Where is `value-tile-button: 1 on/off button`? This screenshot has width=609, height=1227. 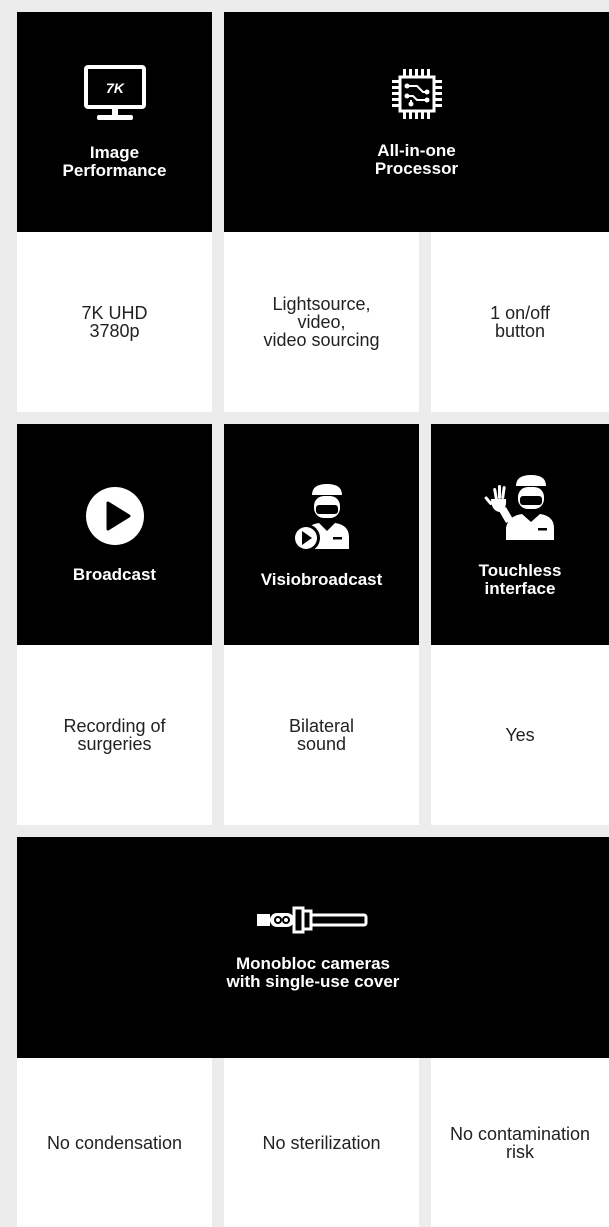
value-tile-button: 1 on/off button is located at coordinates (520, 322).